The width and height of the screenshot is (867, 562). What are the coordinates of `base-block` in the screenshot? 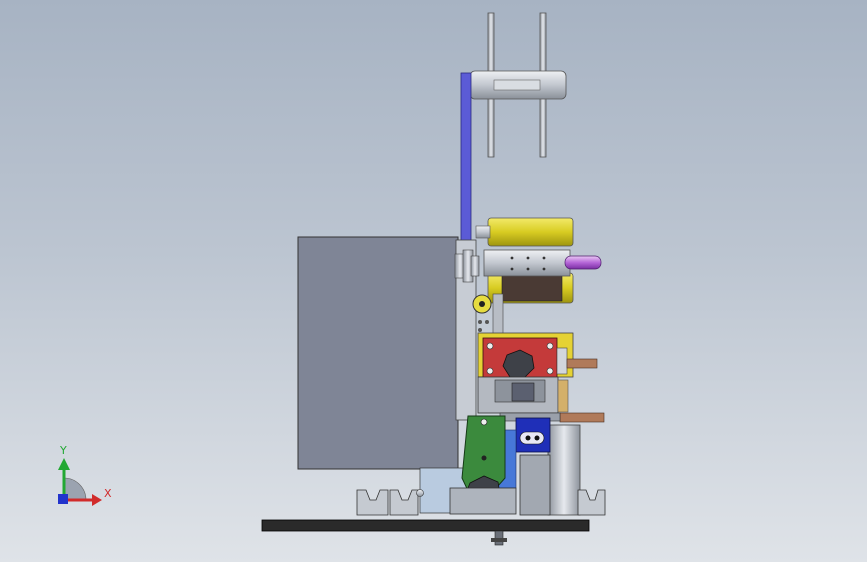 It's located at (483, 501).